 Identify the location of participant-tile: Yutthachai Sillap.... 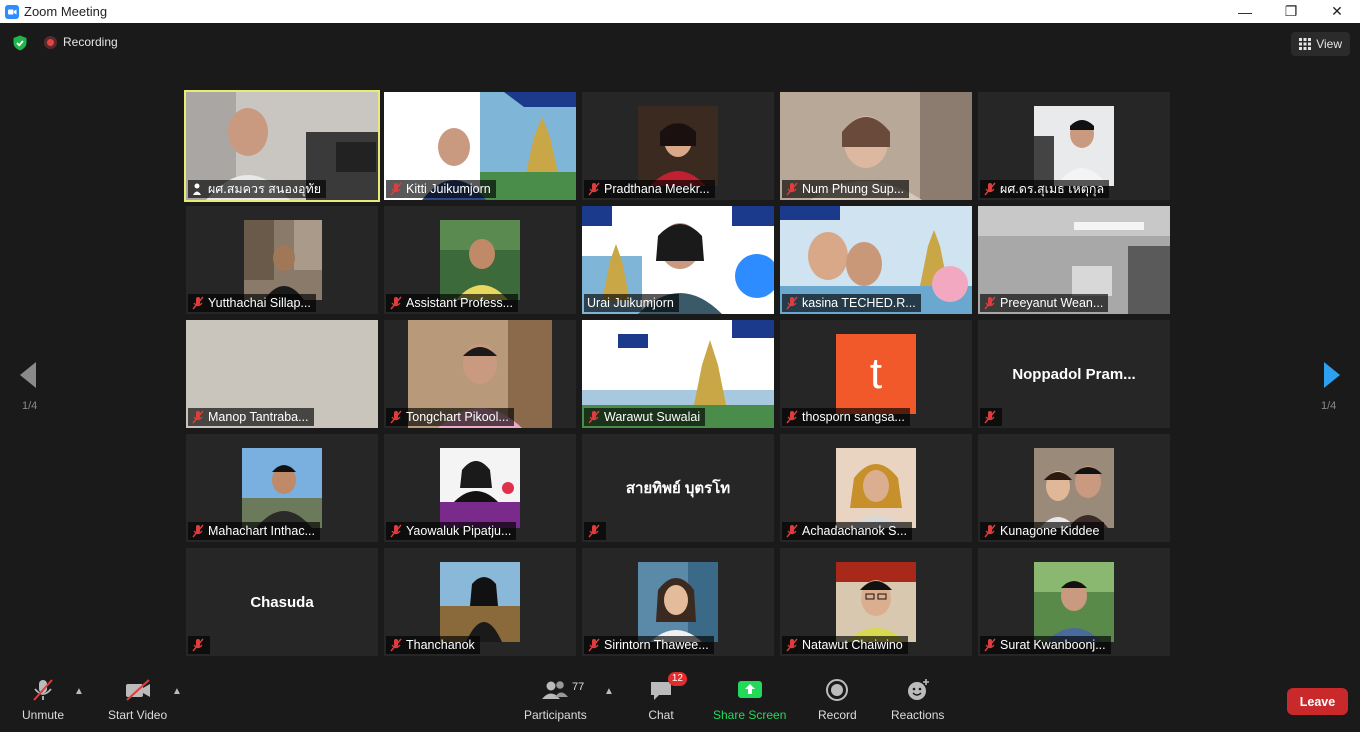
(282, 260).